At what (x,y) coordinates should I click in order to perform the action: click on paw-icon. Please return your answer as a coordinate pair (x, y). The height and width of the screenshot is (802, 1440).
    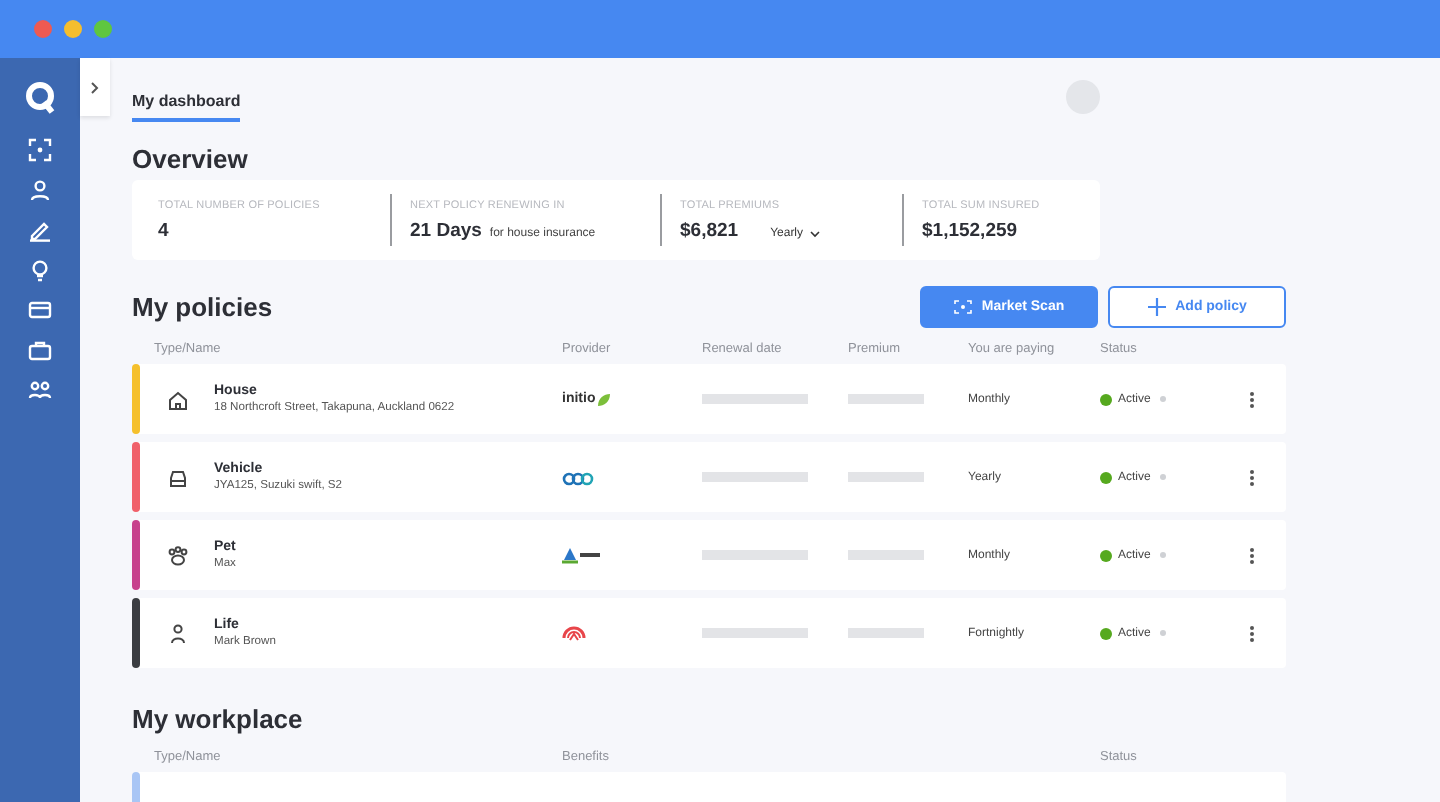
    Looking at the image, I should click on (177, 555).